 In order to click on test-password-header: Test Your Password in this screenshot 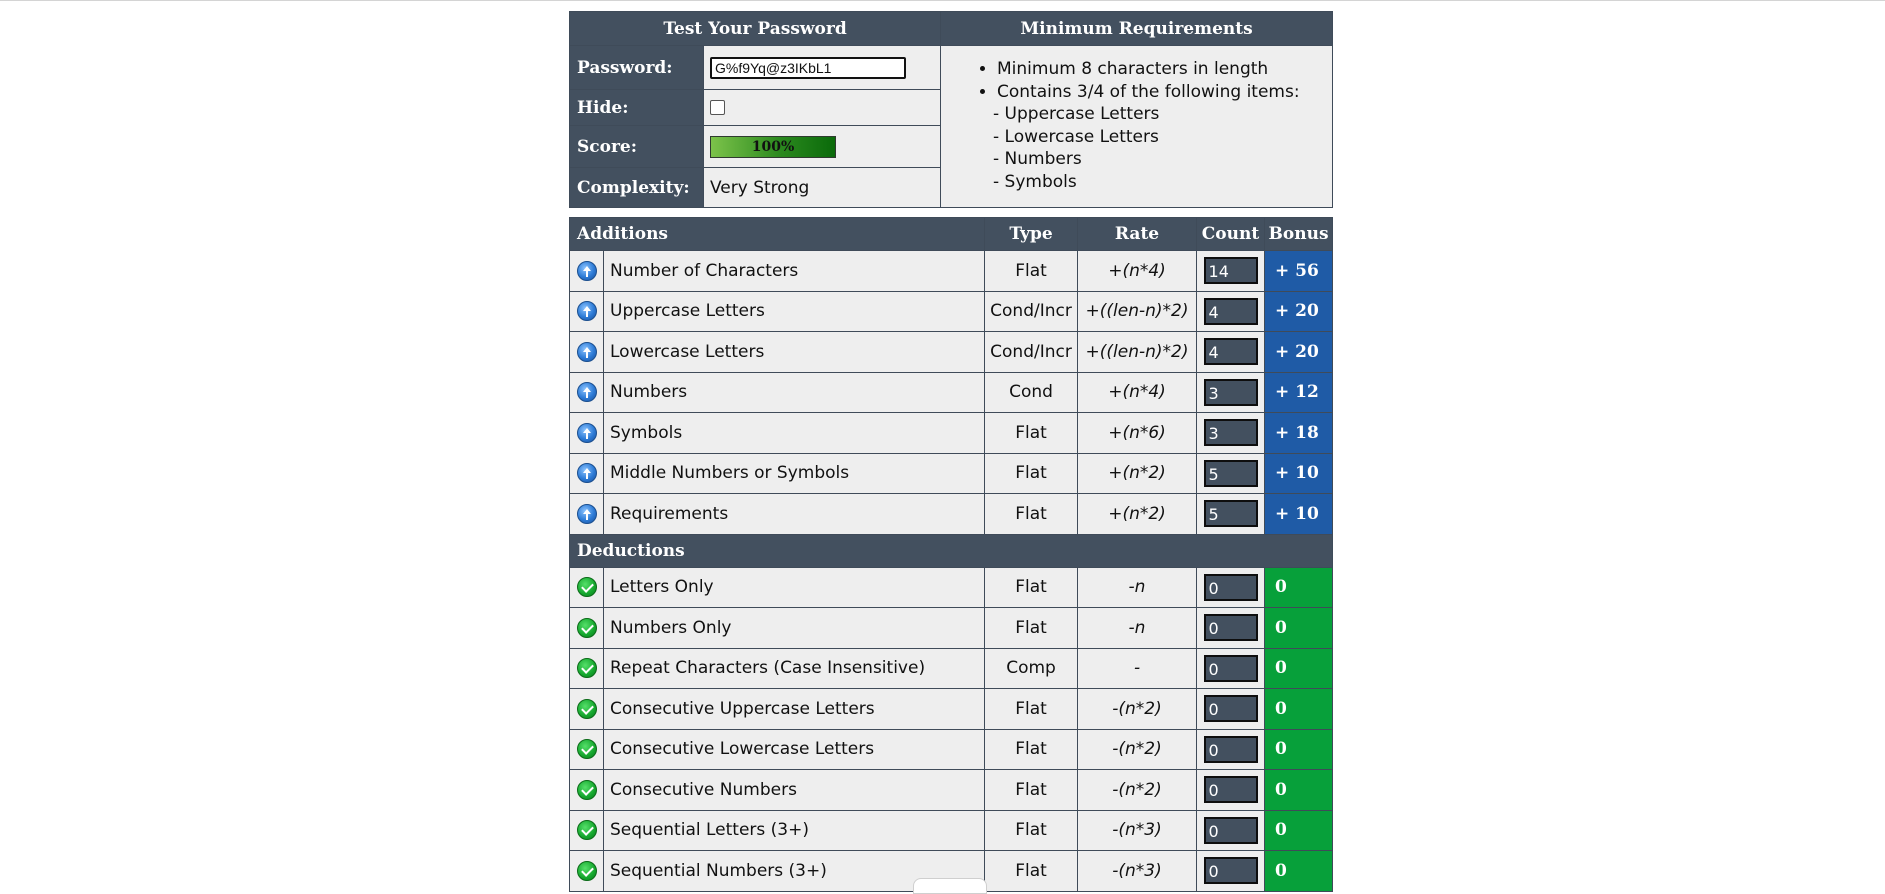, I will do `click(755, 28)`.